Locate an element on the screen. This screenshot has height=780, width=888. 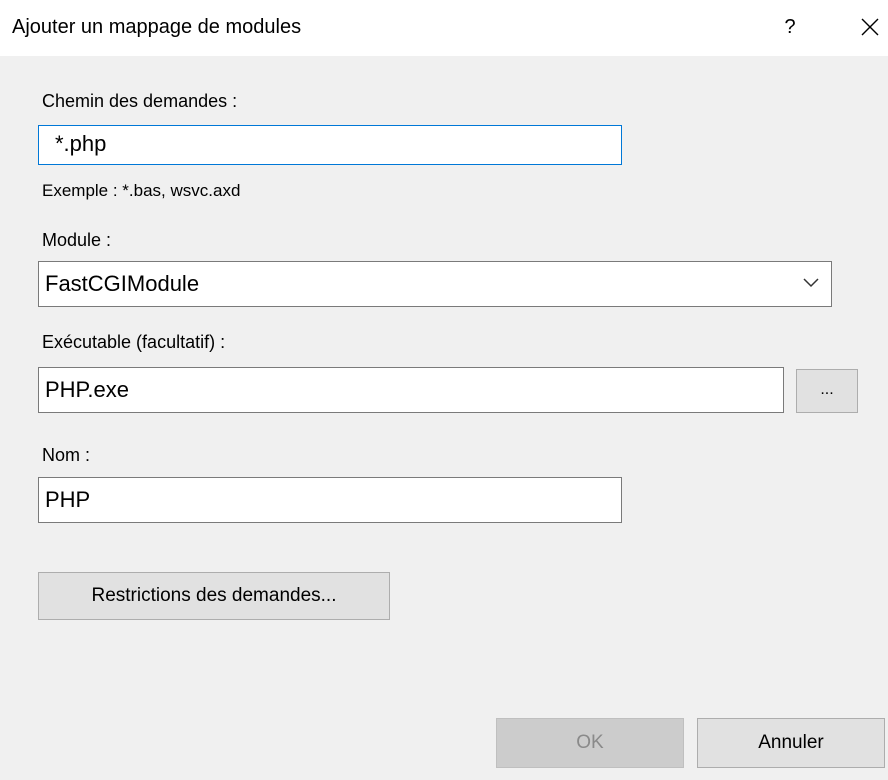
ok-button: OK is located at coordinates (590, 743).